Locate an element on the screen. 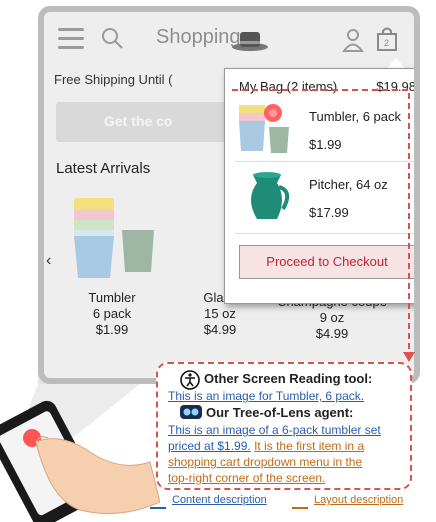 This screenshot has width=436, height=522. accessibility-icon is located at coordinates (190, 380).